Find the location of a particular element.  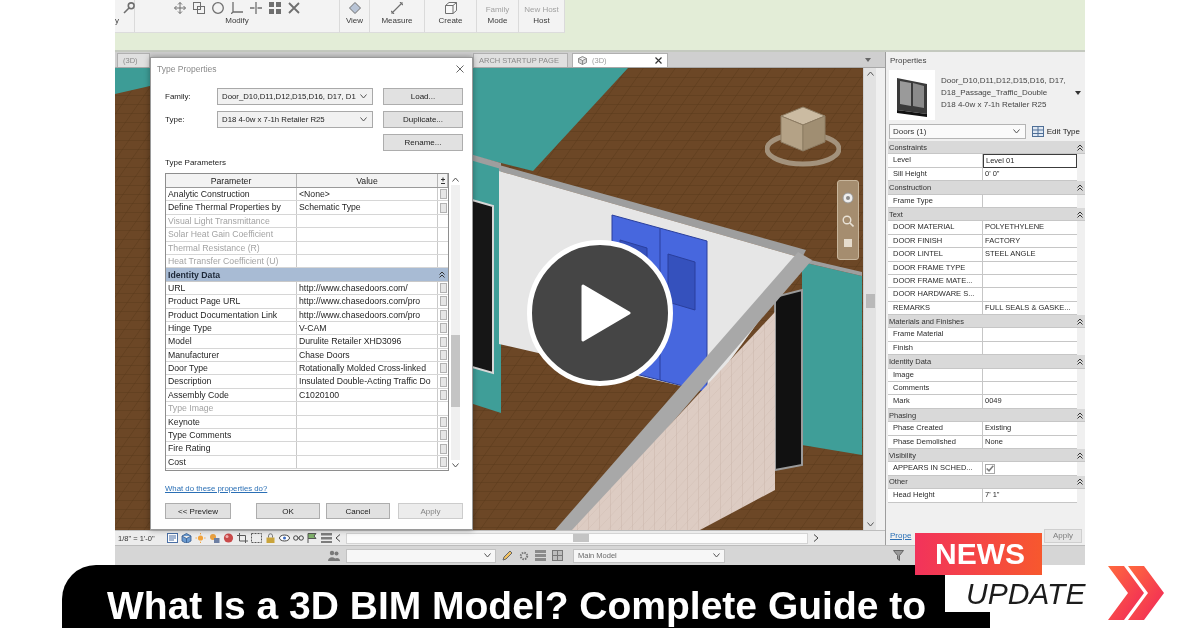

double-arrow-icon is located at coordinates (397, 7).